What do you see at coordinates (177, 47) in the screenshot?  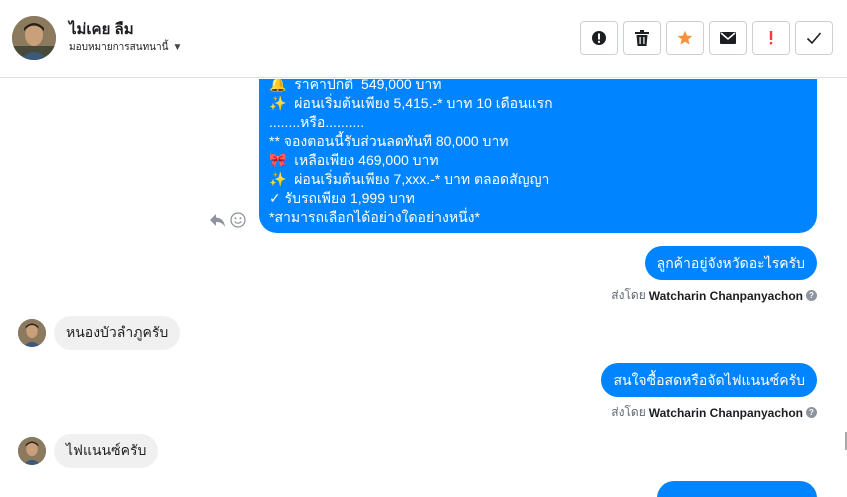 I see `caret-down-icon: ▼` at bounding box center [177, 47].